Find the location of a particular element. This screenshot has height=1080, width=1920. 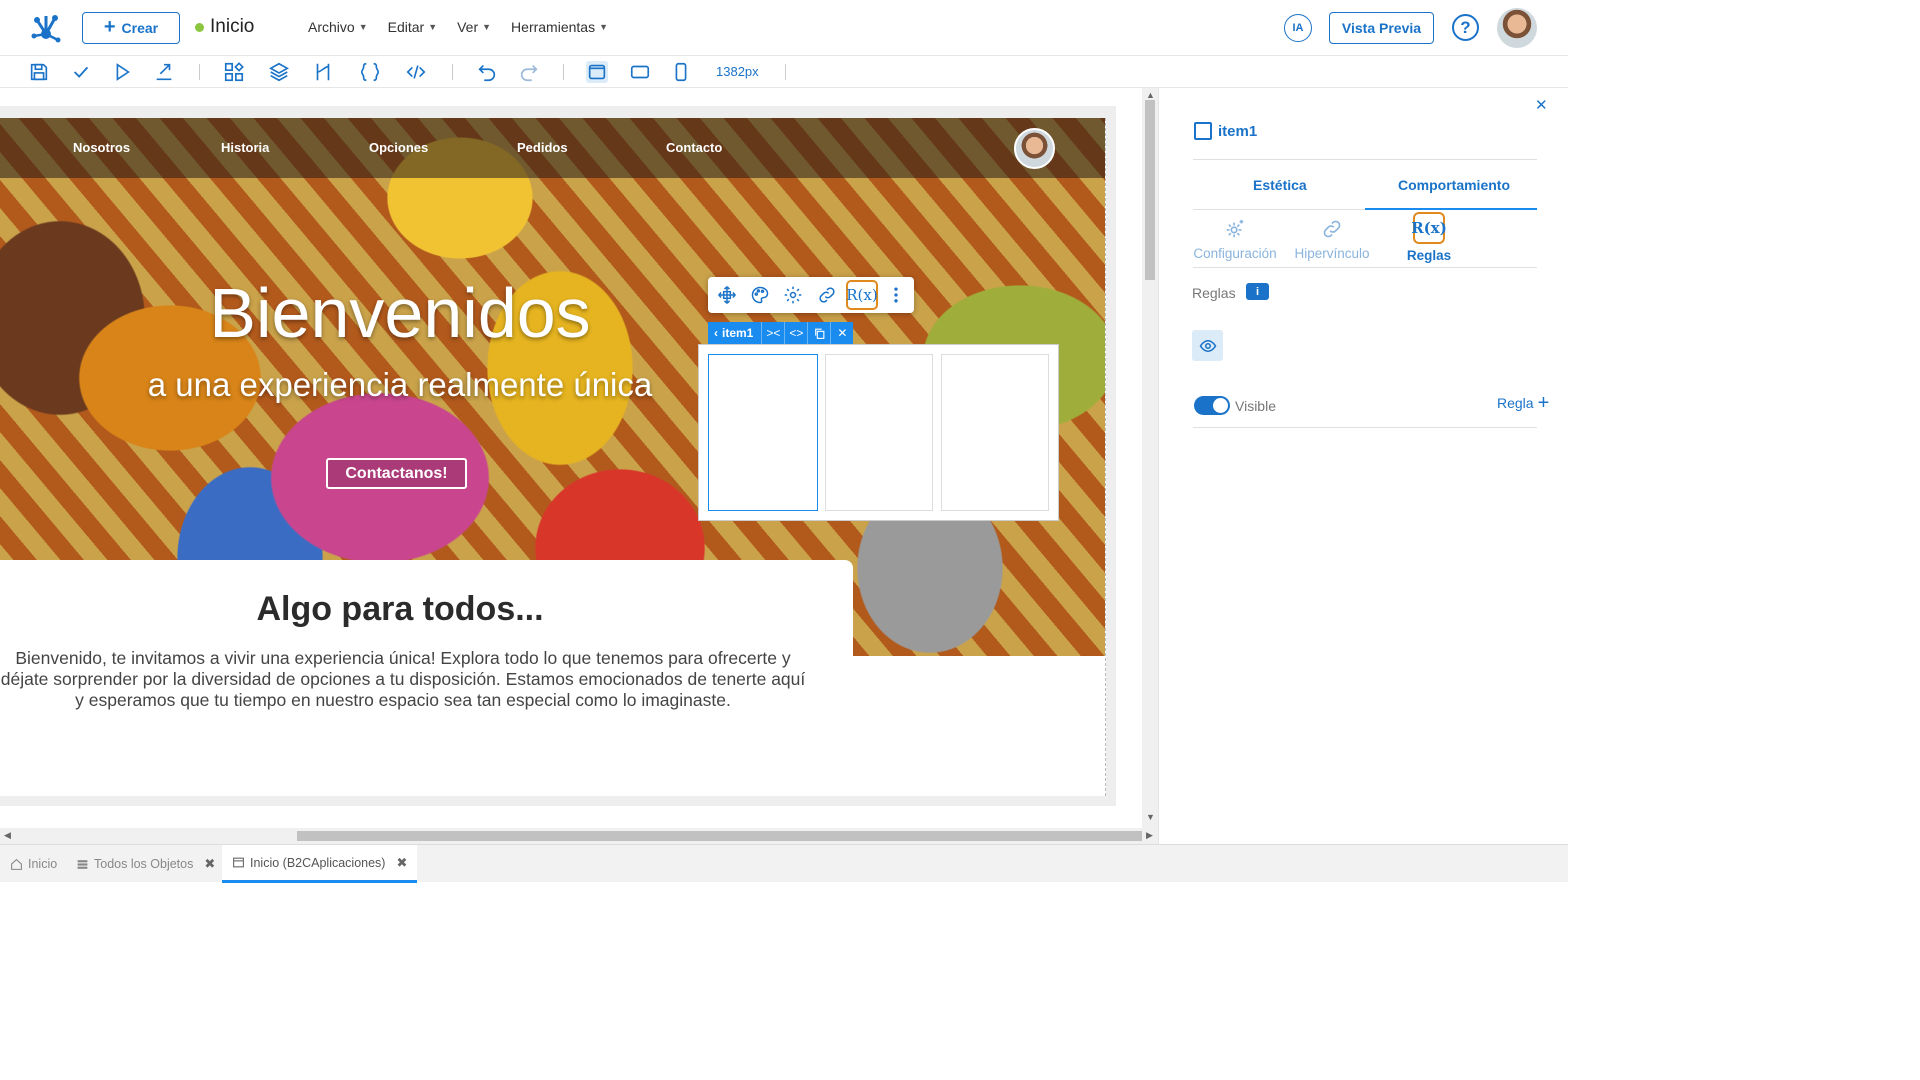

layers-icon is located at coordinates (279, 72).